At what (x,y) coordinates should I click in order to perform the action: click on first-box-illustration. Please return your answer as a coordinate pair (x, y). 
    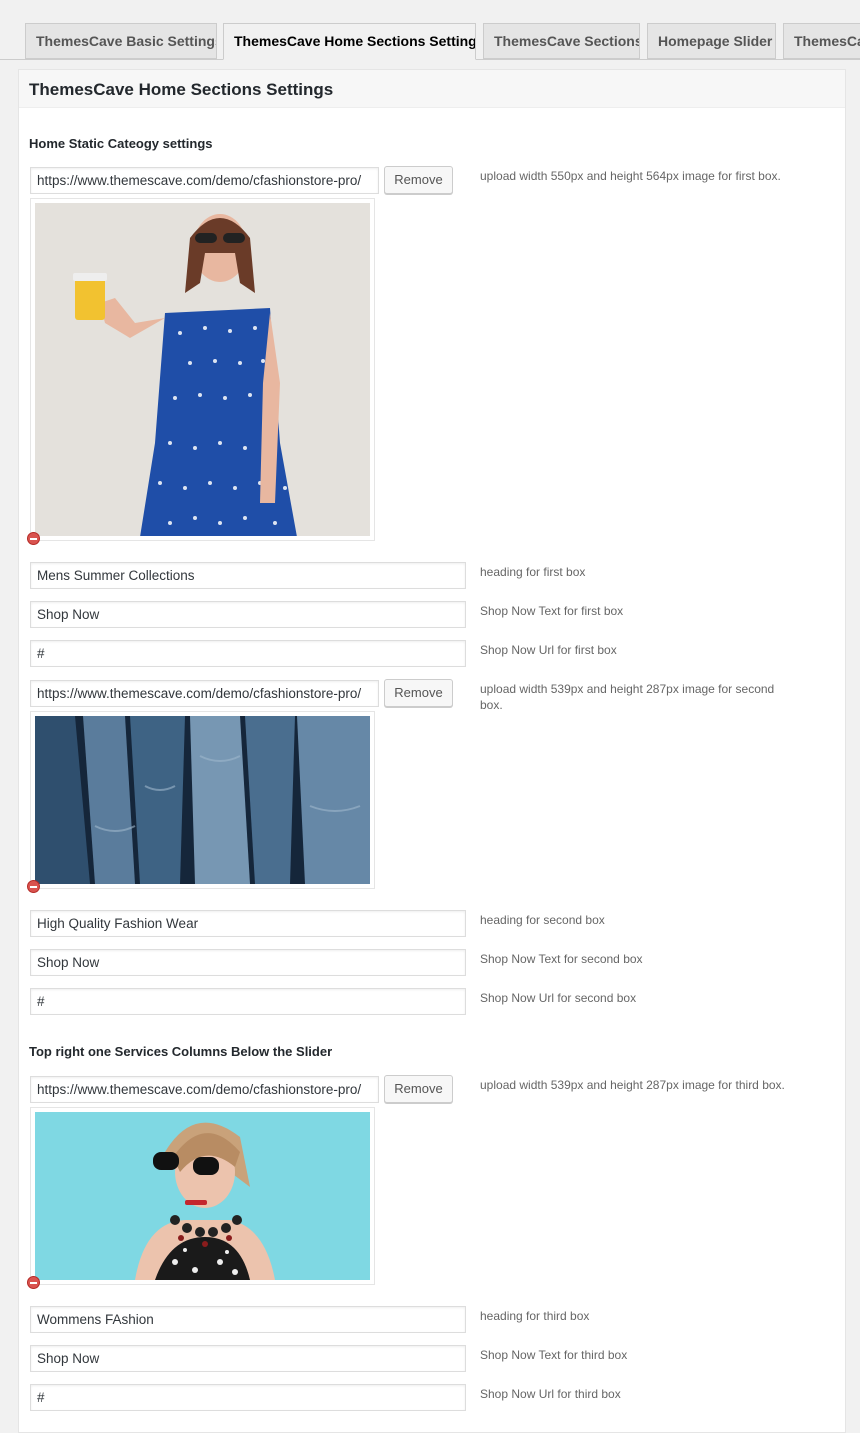
    Looking at the image, I should click on (202, 369).